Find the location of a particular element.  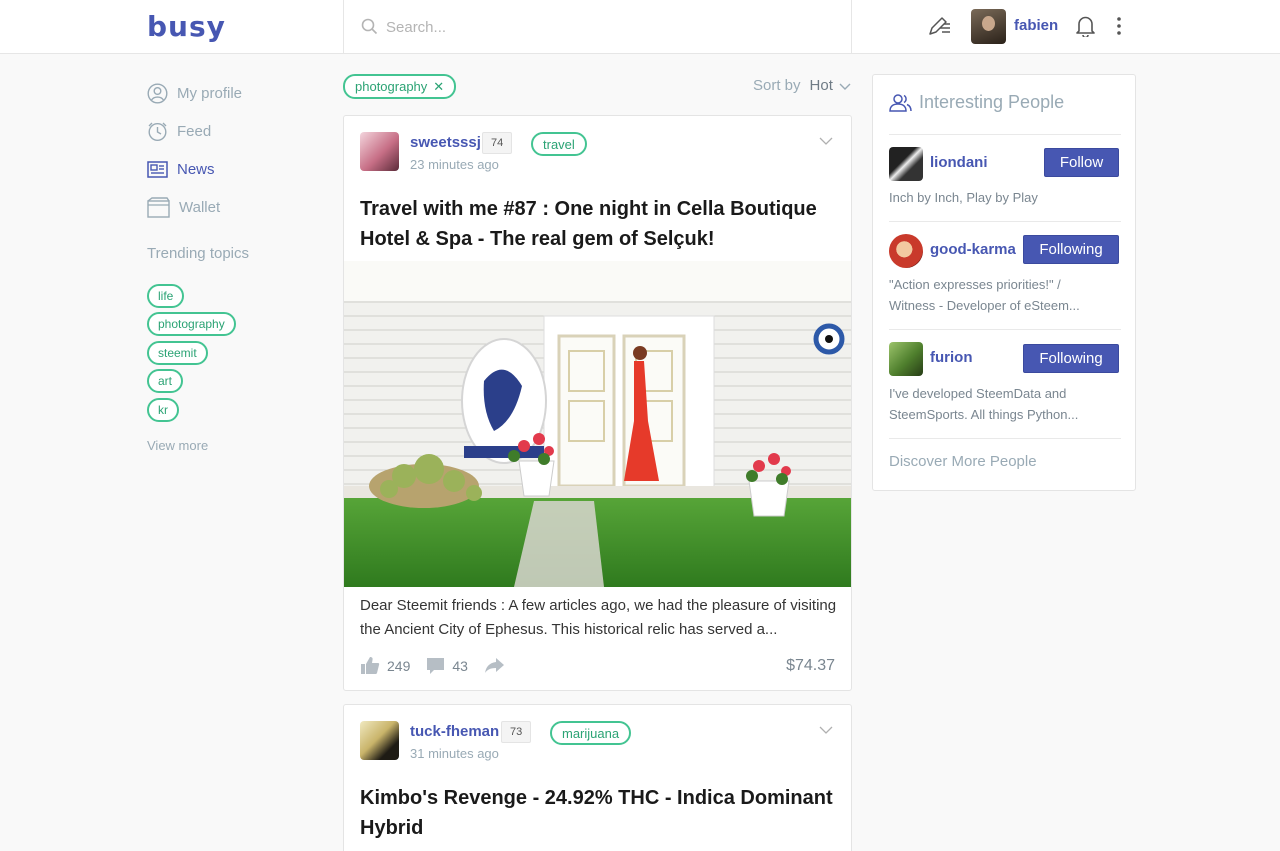

active-filter-pill: photography ✕ is located at coordinates (400, 86).